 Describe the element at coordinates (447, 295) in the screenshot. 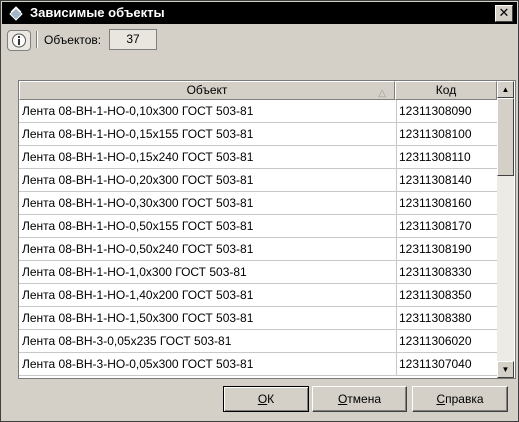

I see `cell-code: 12311308350` at that location.